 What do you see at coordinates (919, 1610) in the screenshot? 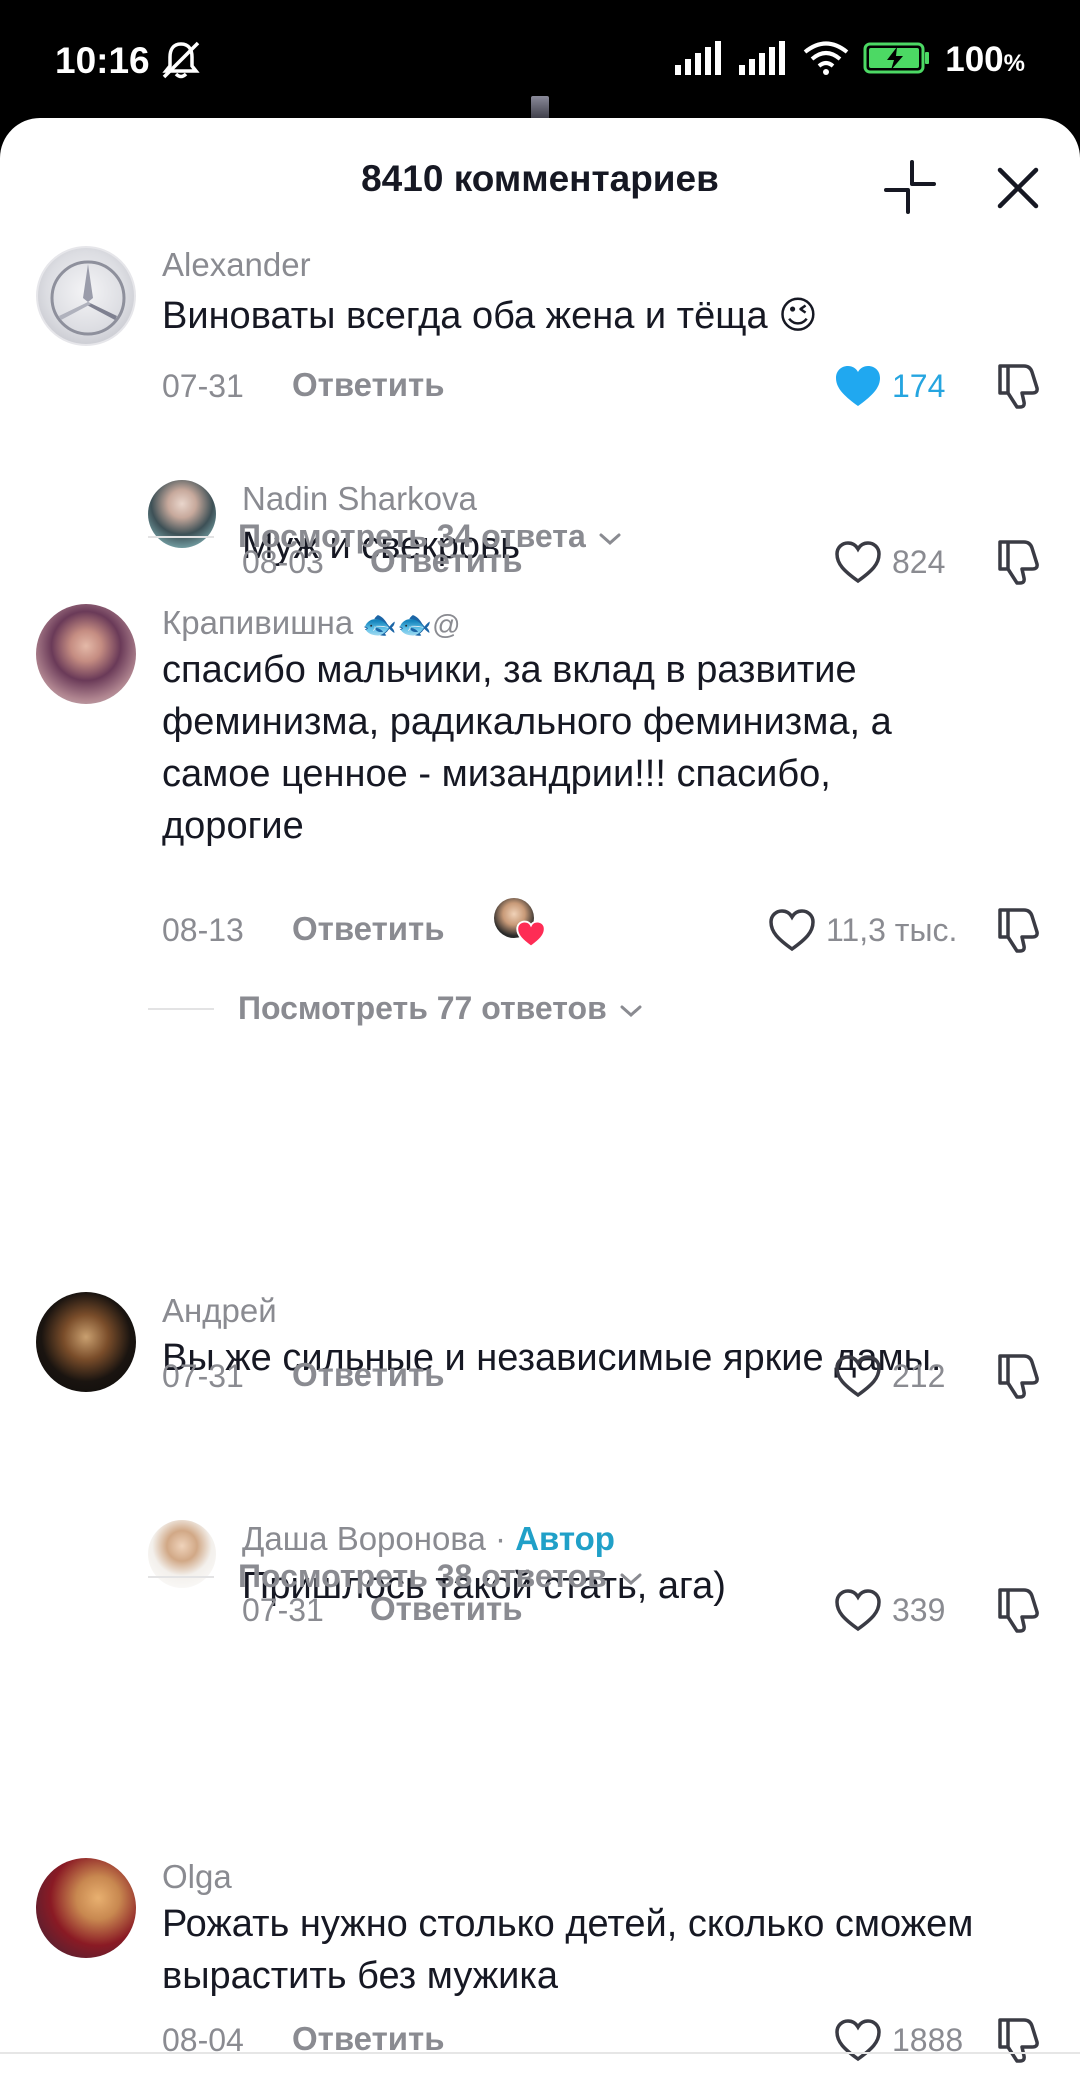
I see `like-count: 339` at bounding box center [919, 1610].